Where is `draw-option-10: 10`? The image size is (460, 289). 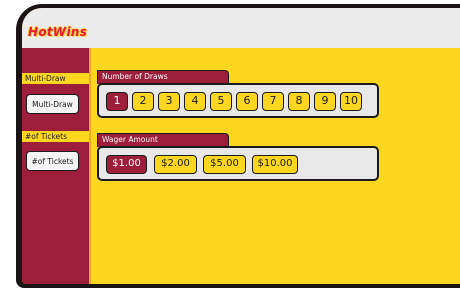
draw-option-10: 10 is located at coordinates (351, 101).